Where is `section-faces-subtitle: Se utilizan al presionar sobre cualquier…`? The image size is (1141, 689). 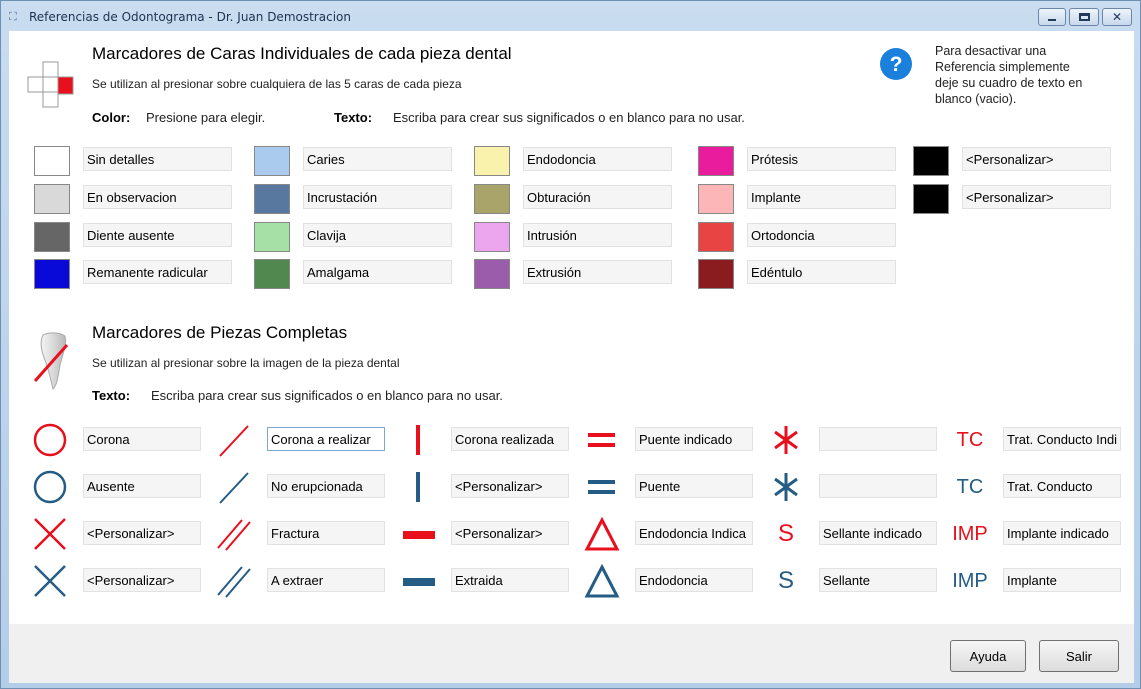
section-faces-subtitle: Se utilizan al presionar sobre cualquier… is located at coordinates (277, 84).